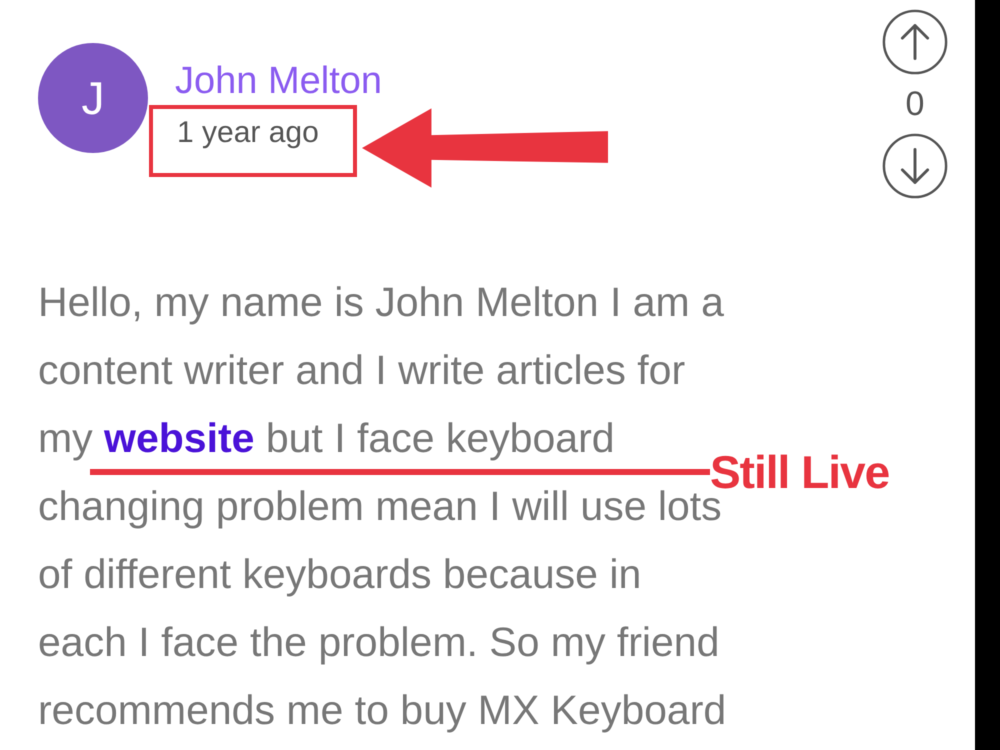  Describe the element at coordinates (326, 438) in the screenshot. I see `comment-line: my website but I face keyboard` at that location.